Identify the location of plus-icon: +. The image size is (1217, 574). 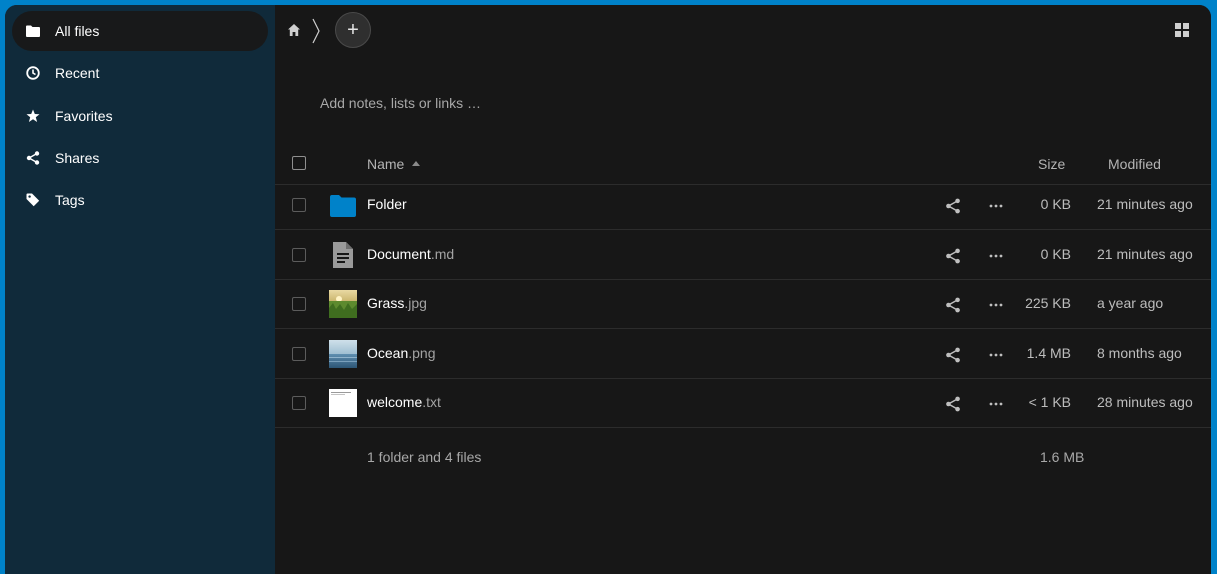
(353, 29).